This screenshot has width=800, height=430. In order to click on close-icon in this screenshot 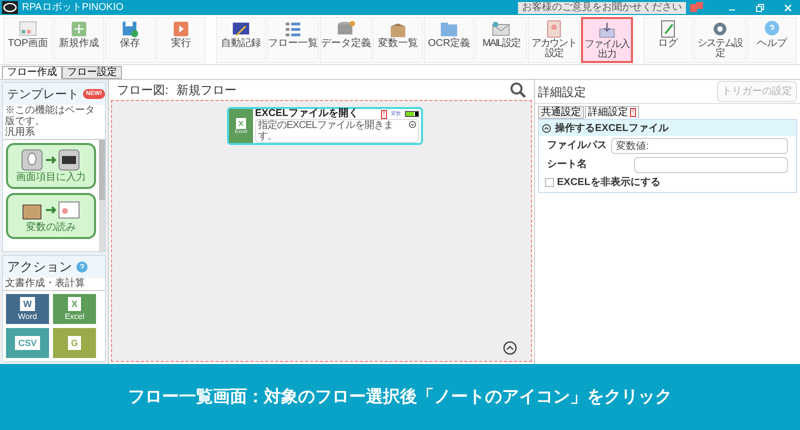, I will do `click(788, 8)`.